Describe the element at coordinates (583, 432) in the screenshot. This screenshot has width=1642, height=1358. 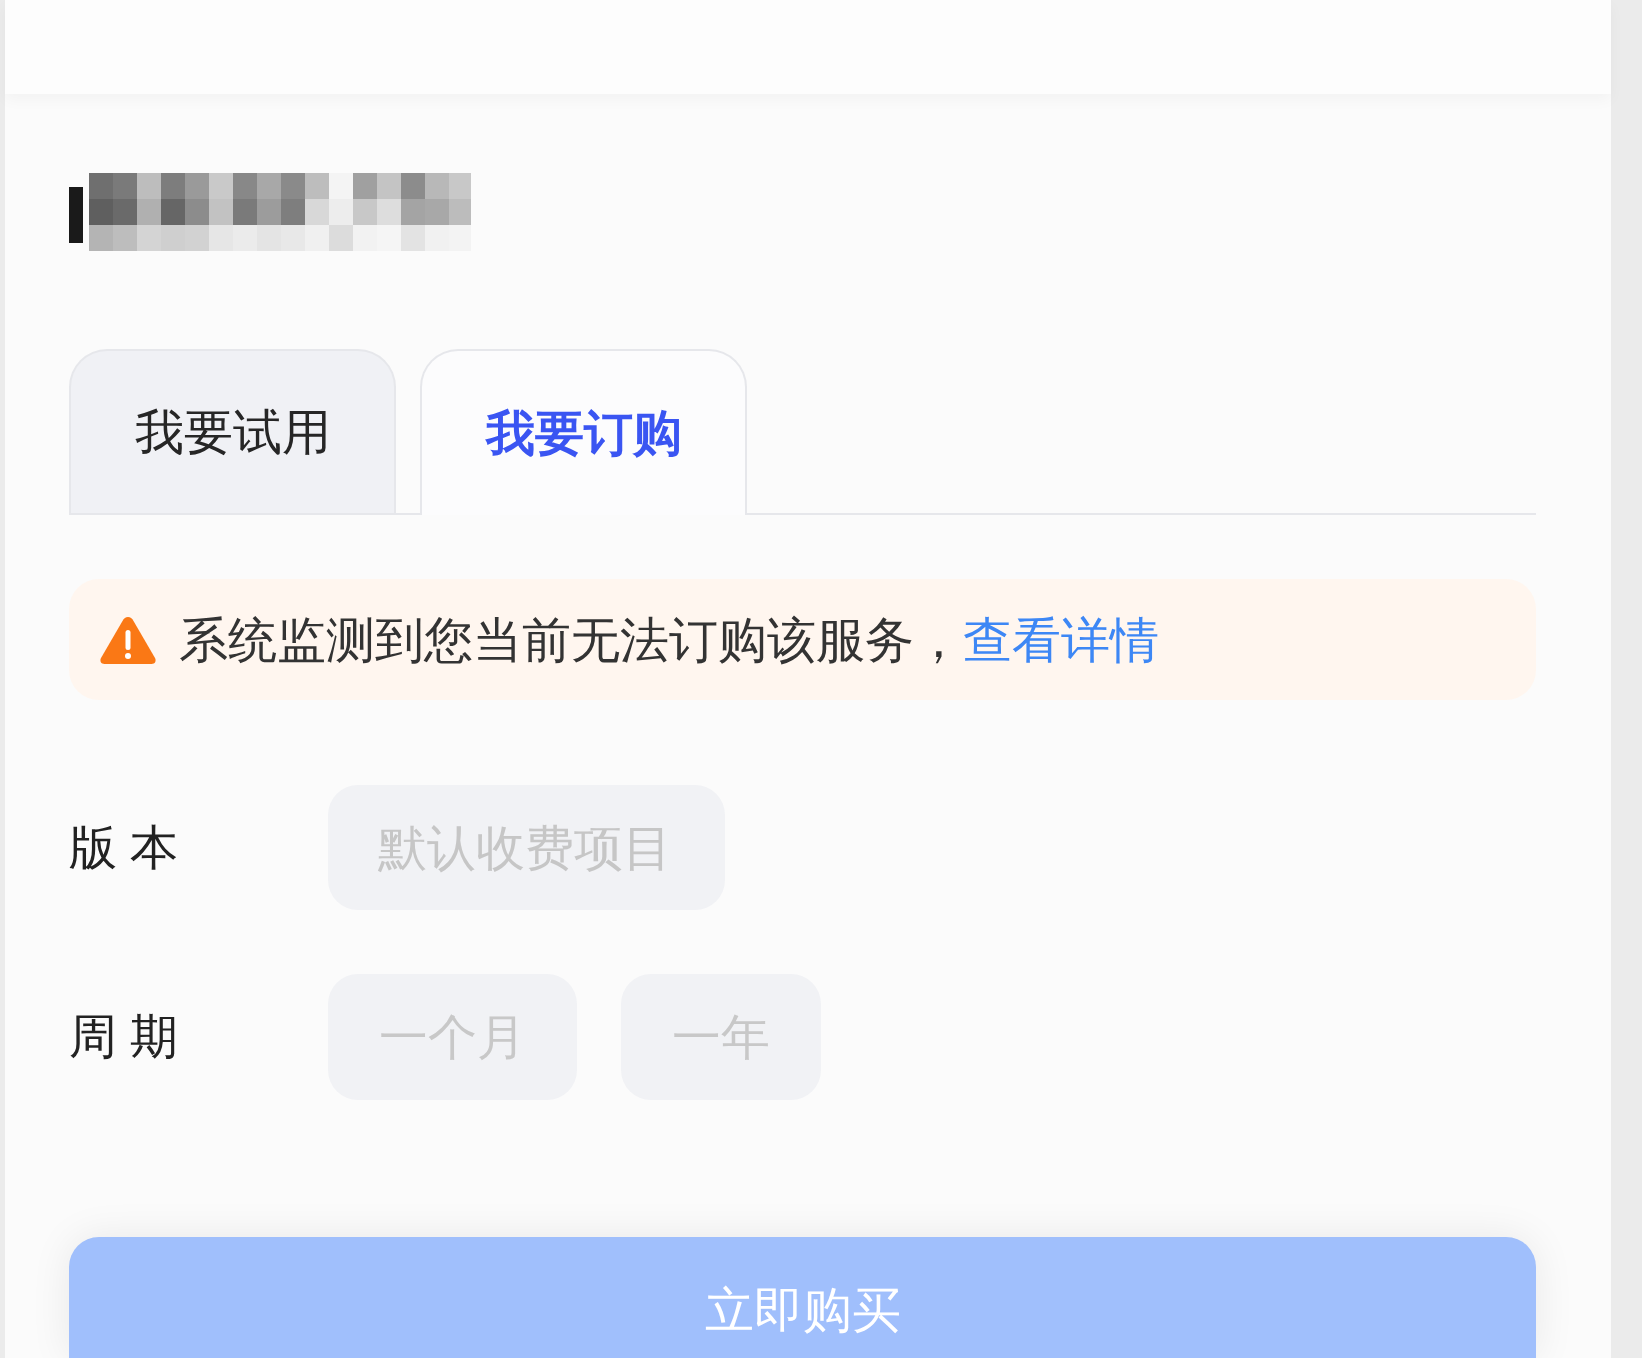
I see `tab: 我要订购` at that location.